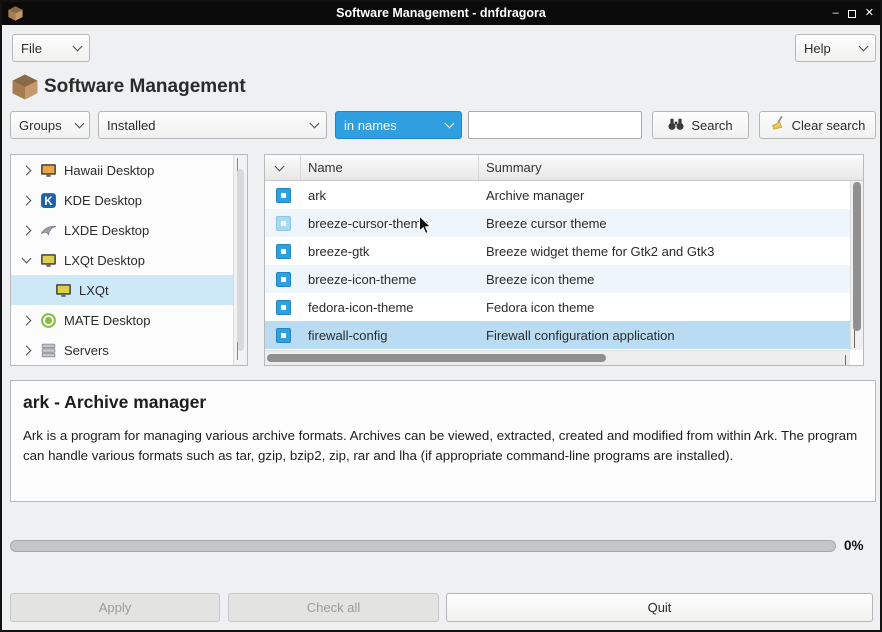  I want to click on tree-item-lxde-desktop: LXDE Desktop, so click(122, 230).